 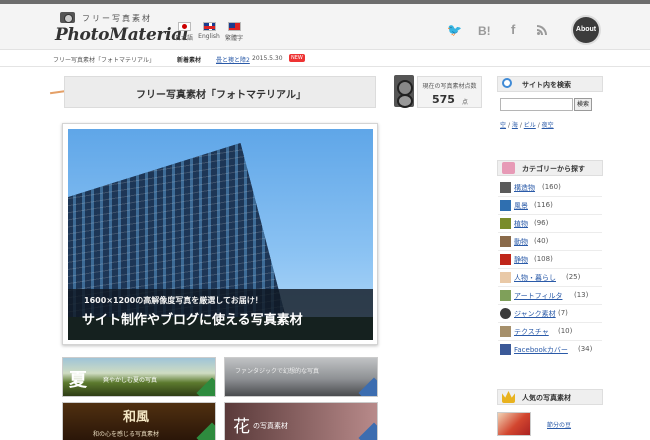 I want to click on category-name: 植物, so click(x=521, y=224).